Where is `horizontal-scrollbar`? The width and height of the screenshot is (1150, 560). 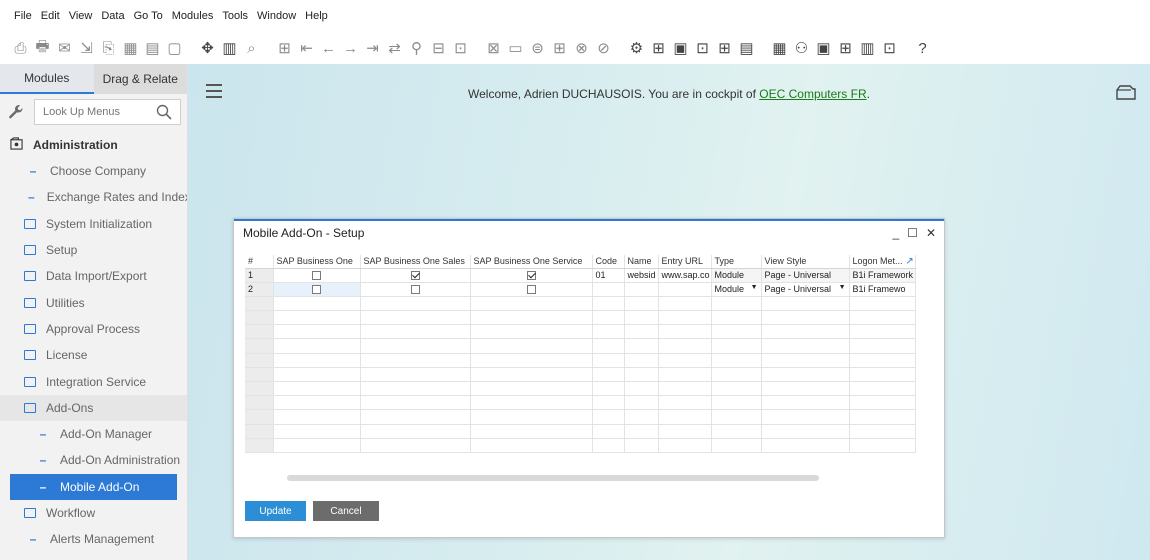
horizontal-scrollbar is located at coordinates (553, 478).